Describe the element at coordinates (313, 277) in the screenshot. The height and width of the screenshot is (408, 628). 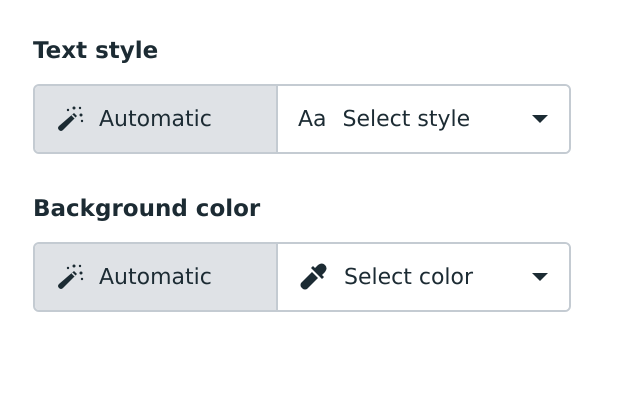
I see `eyedropper-icon` at that location.